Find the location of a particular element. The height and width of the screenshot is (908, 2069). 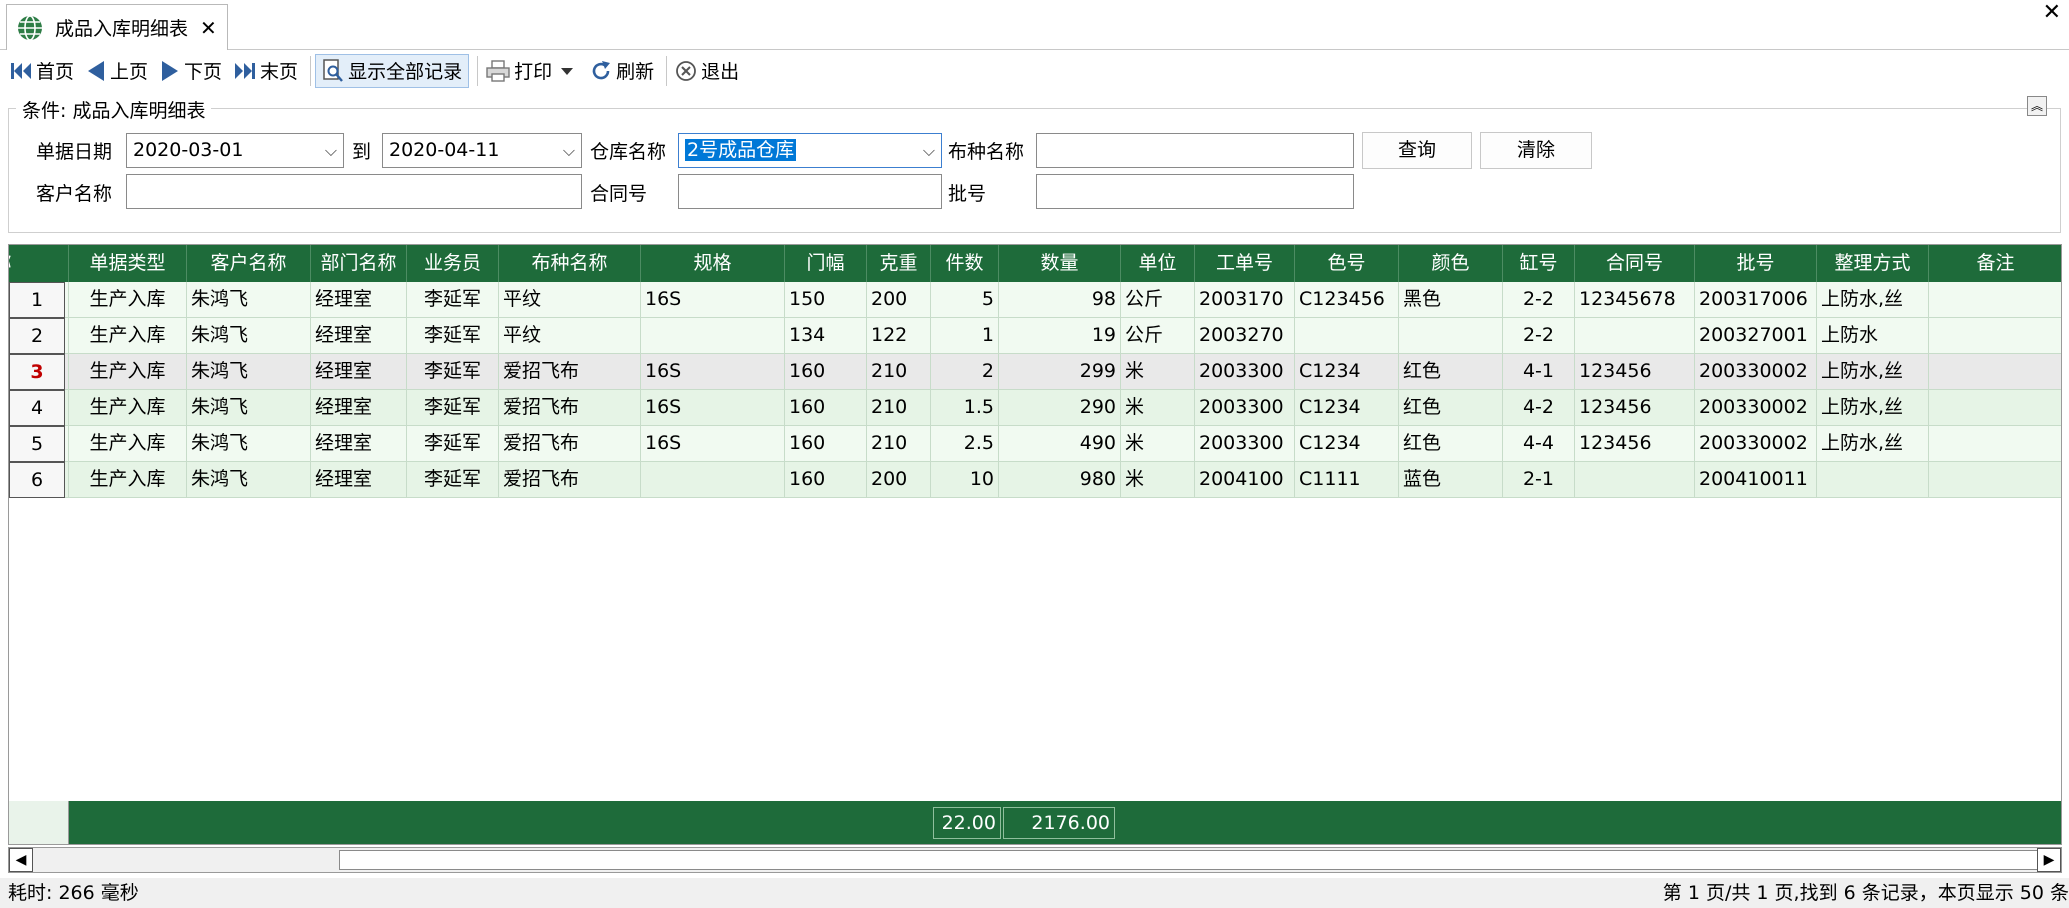

table-cell: 4-1 is located at coordinates (1539, 372).